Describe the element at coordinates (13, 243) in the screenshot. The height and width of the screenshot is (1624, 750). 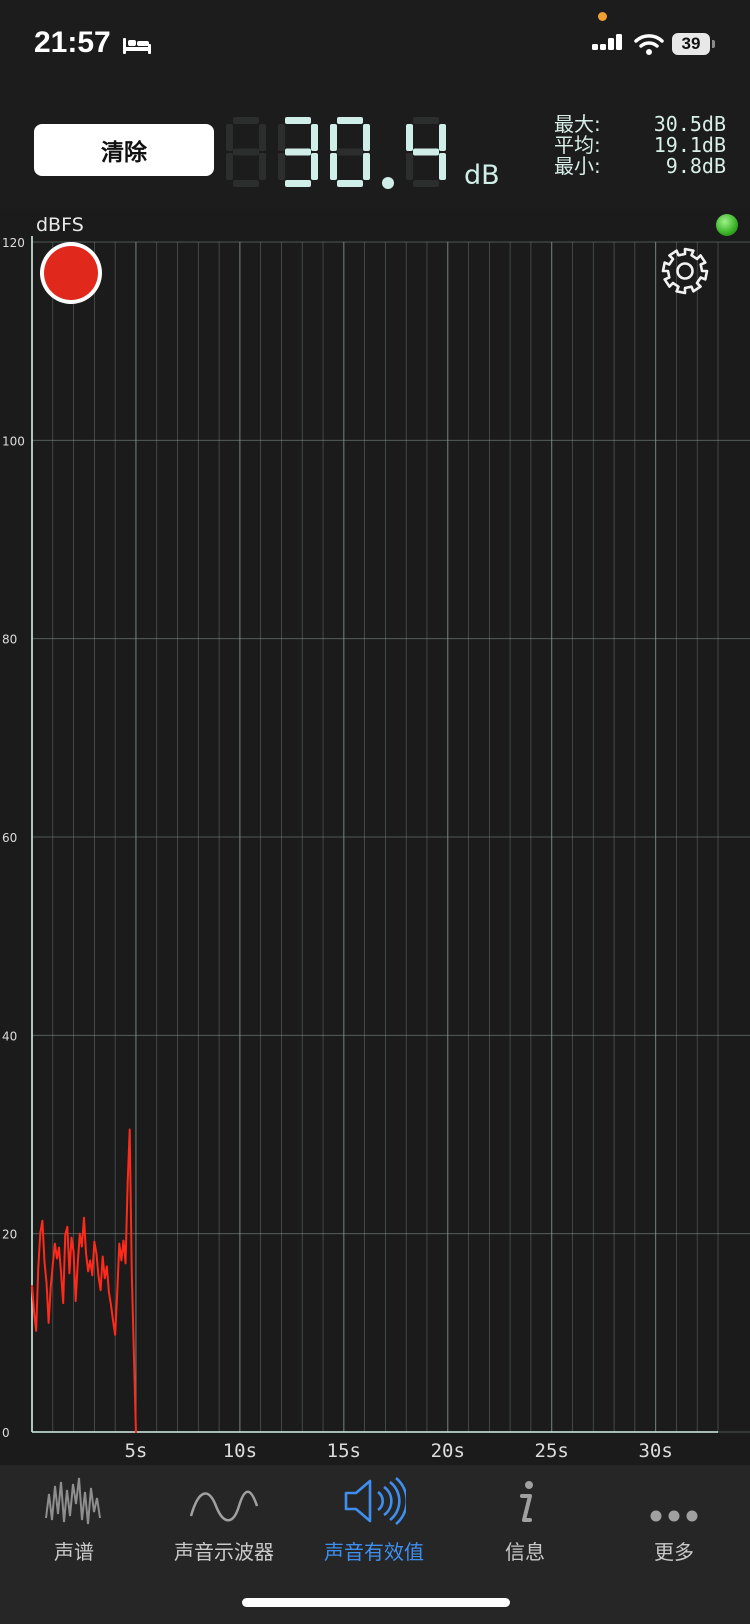
I see `y-tick-label: 120` at that location.